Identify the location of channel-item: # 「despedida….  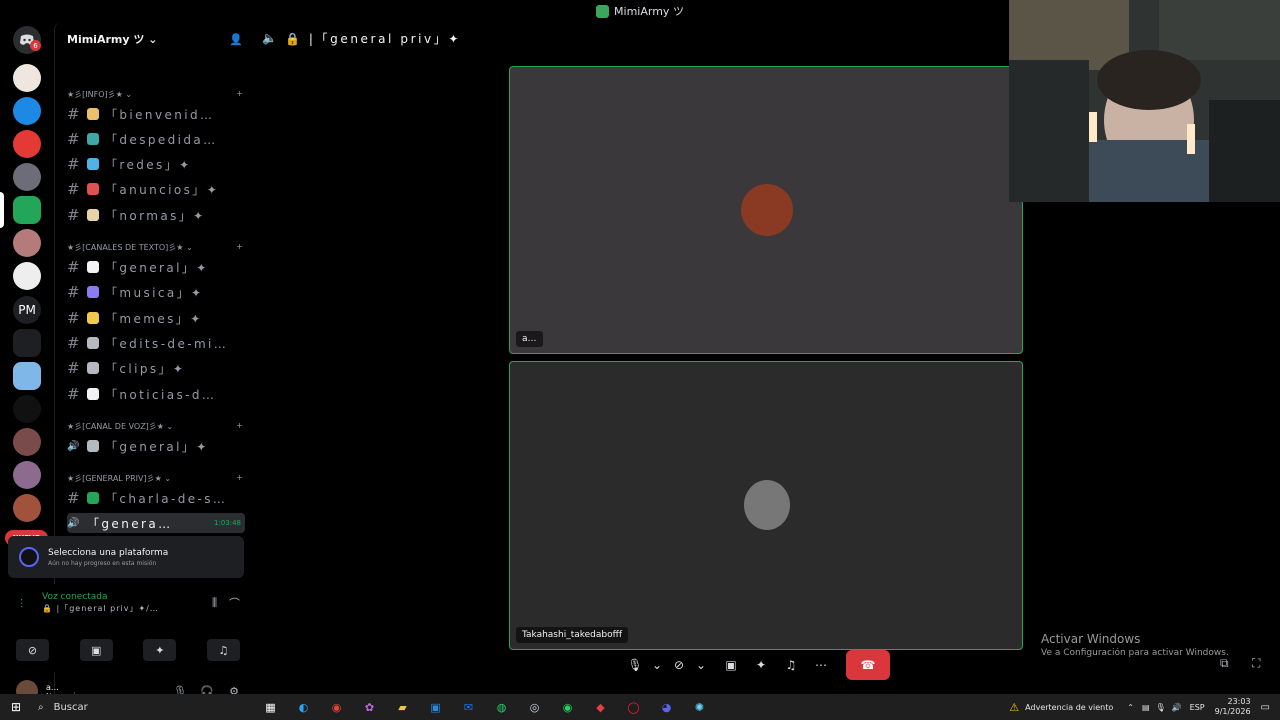
(156, 139).